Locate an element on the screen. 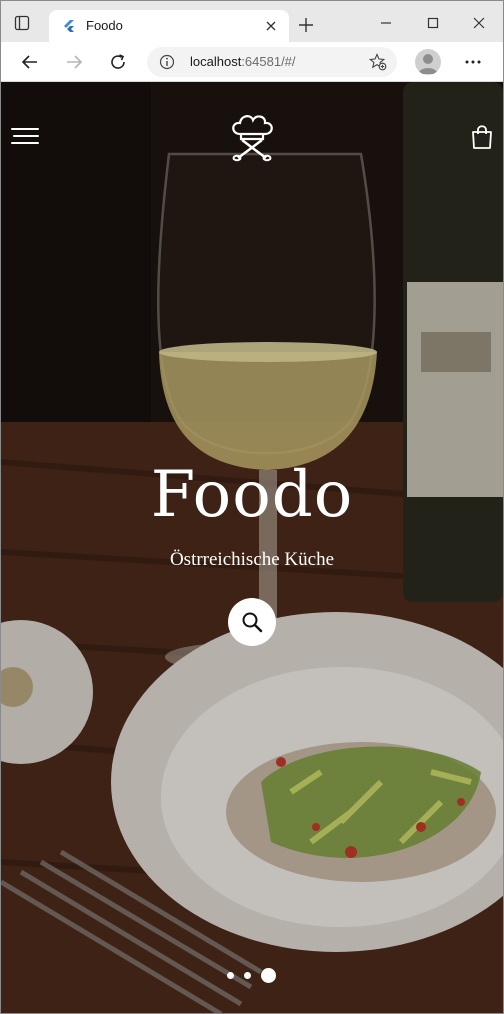 Image resolution: width=504 pixels, height=1014 pixels. browser-toolbar: localhost:64581/#/ is located at coordinates (252, 62).